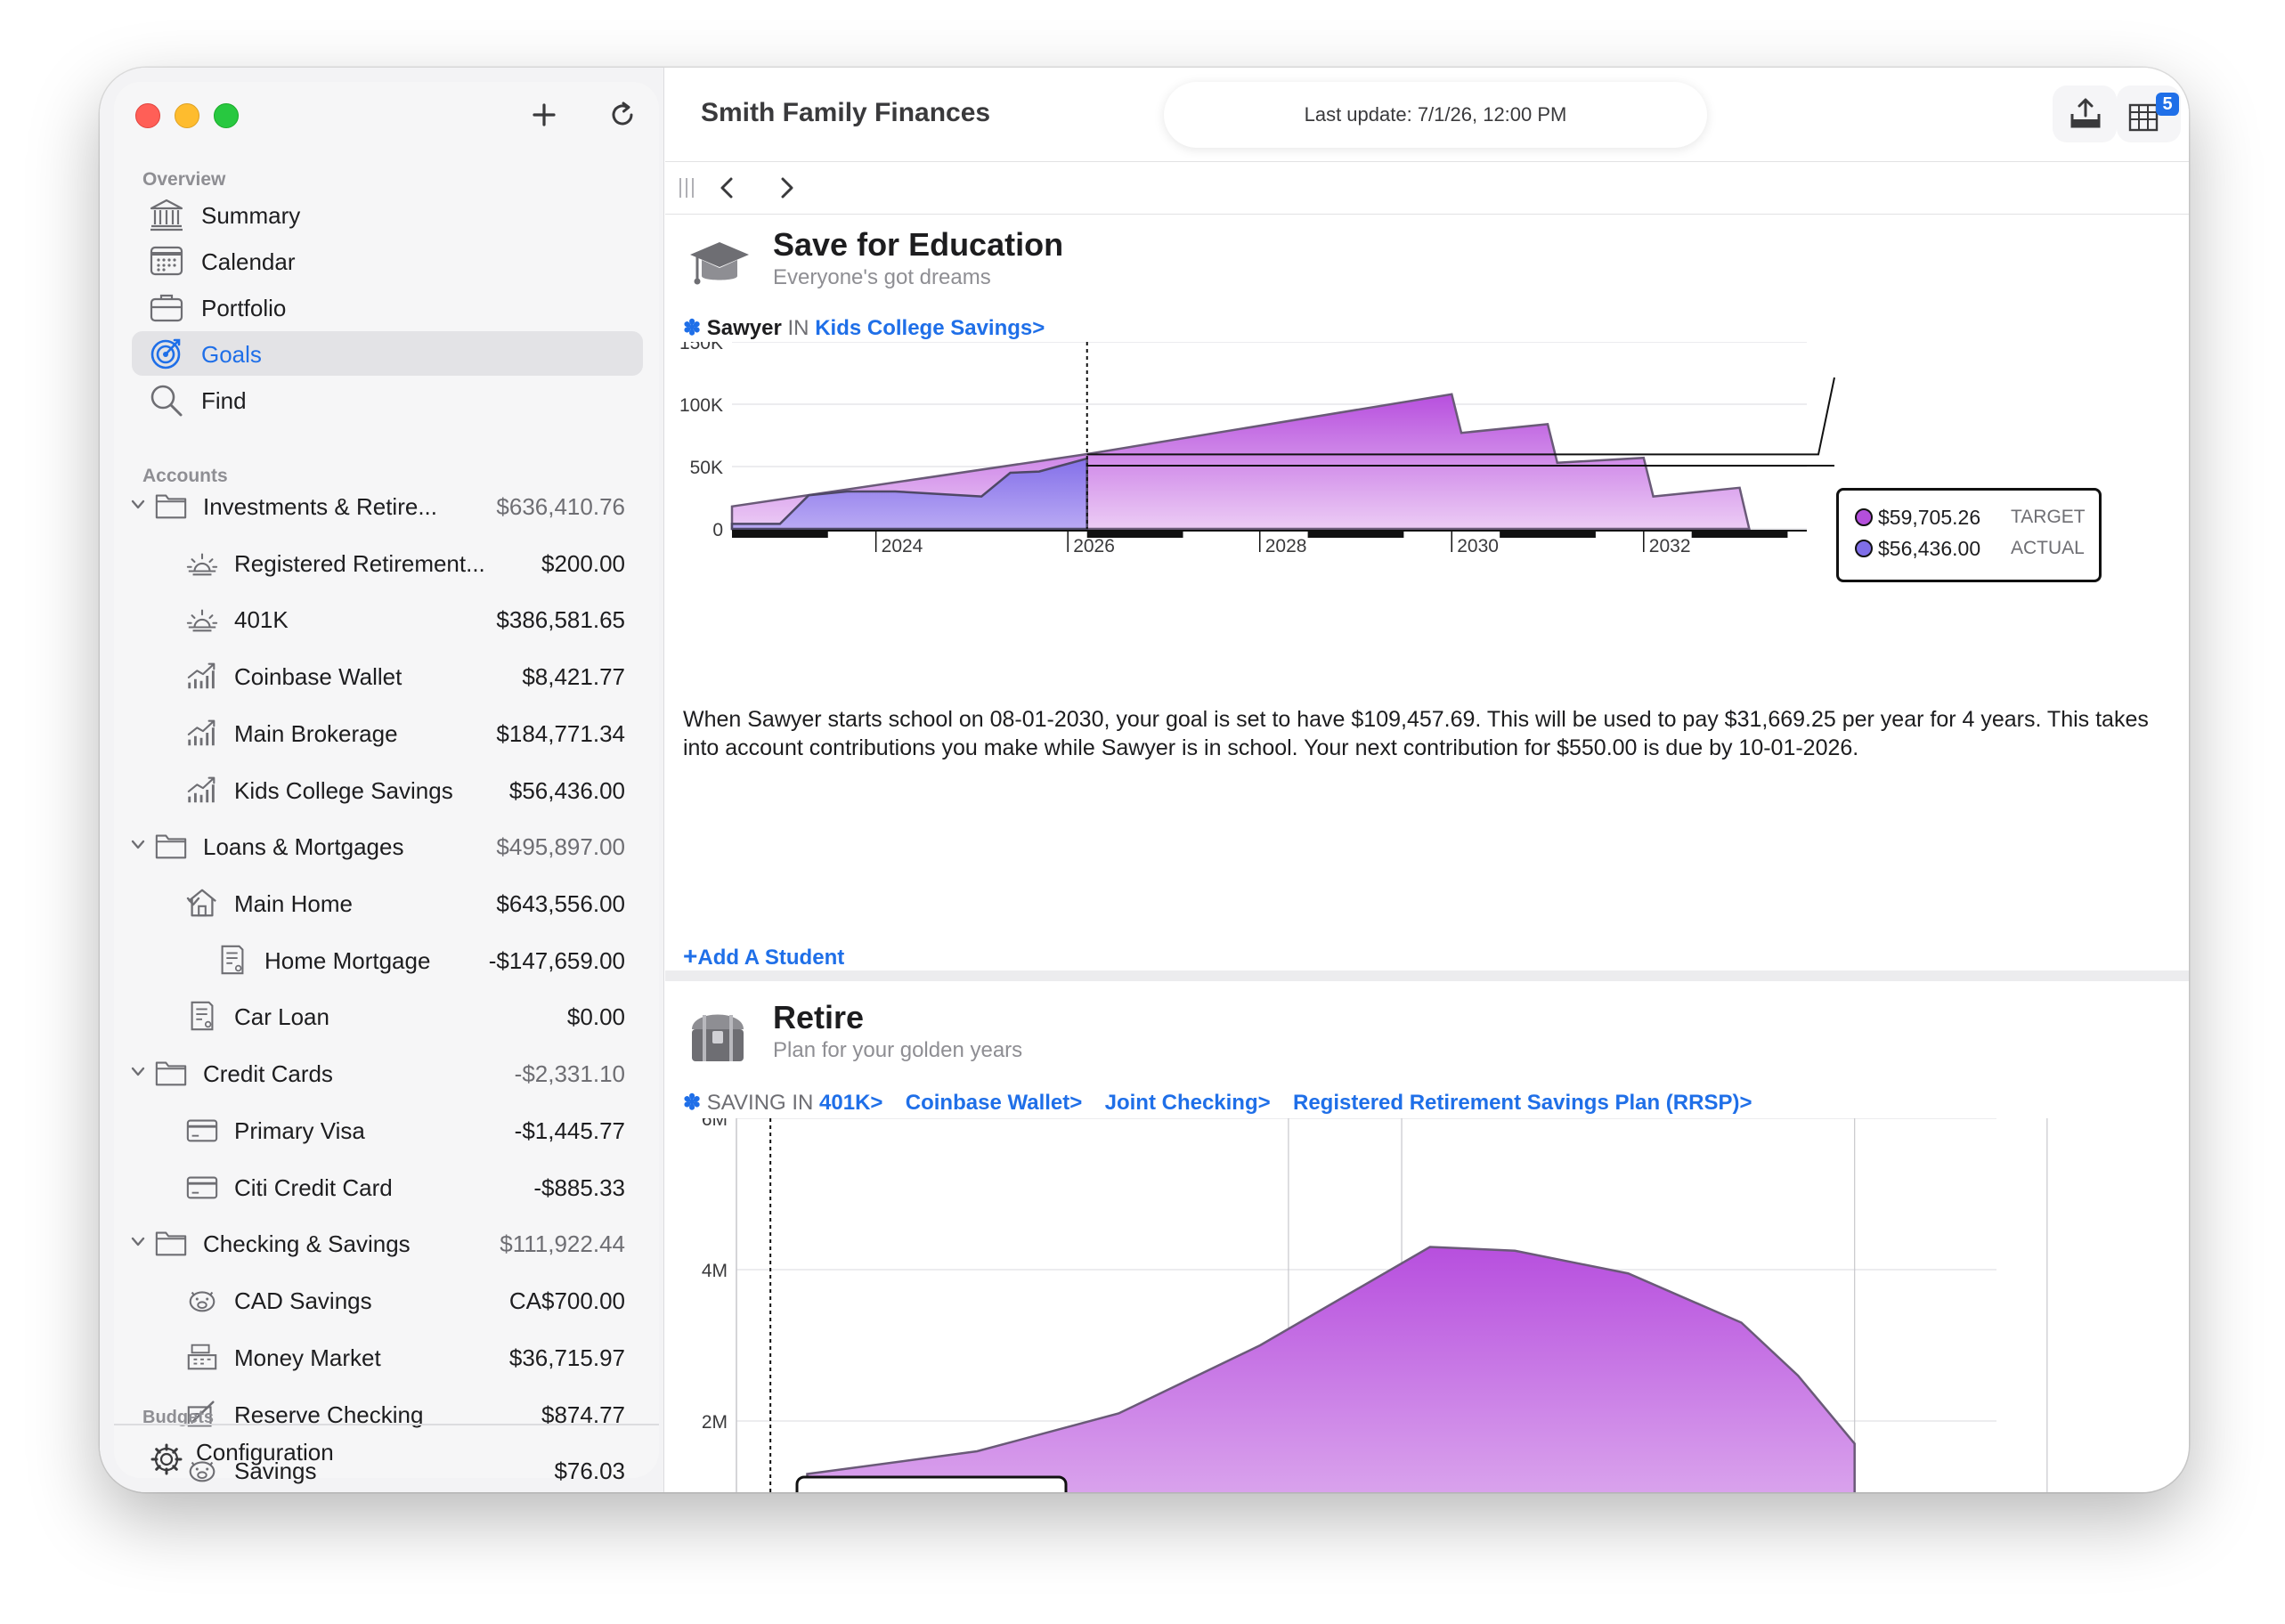 The width and height of the screenshot is (2285, 1624). What do you see at coordinates (846, 112) in the screenshot?
I see `app-title: Smith Family Finances` at bounding box center [846, 112].